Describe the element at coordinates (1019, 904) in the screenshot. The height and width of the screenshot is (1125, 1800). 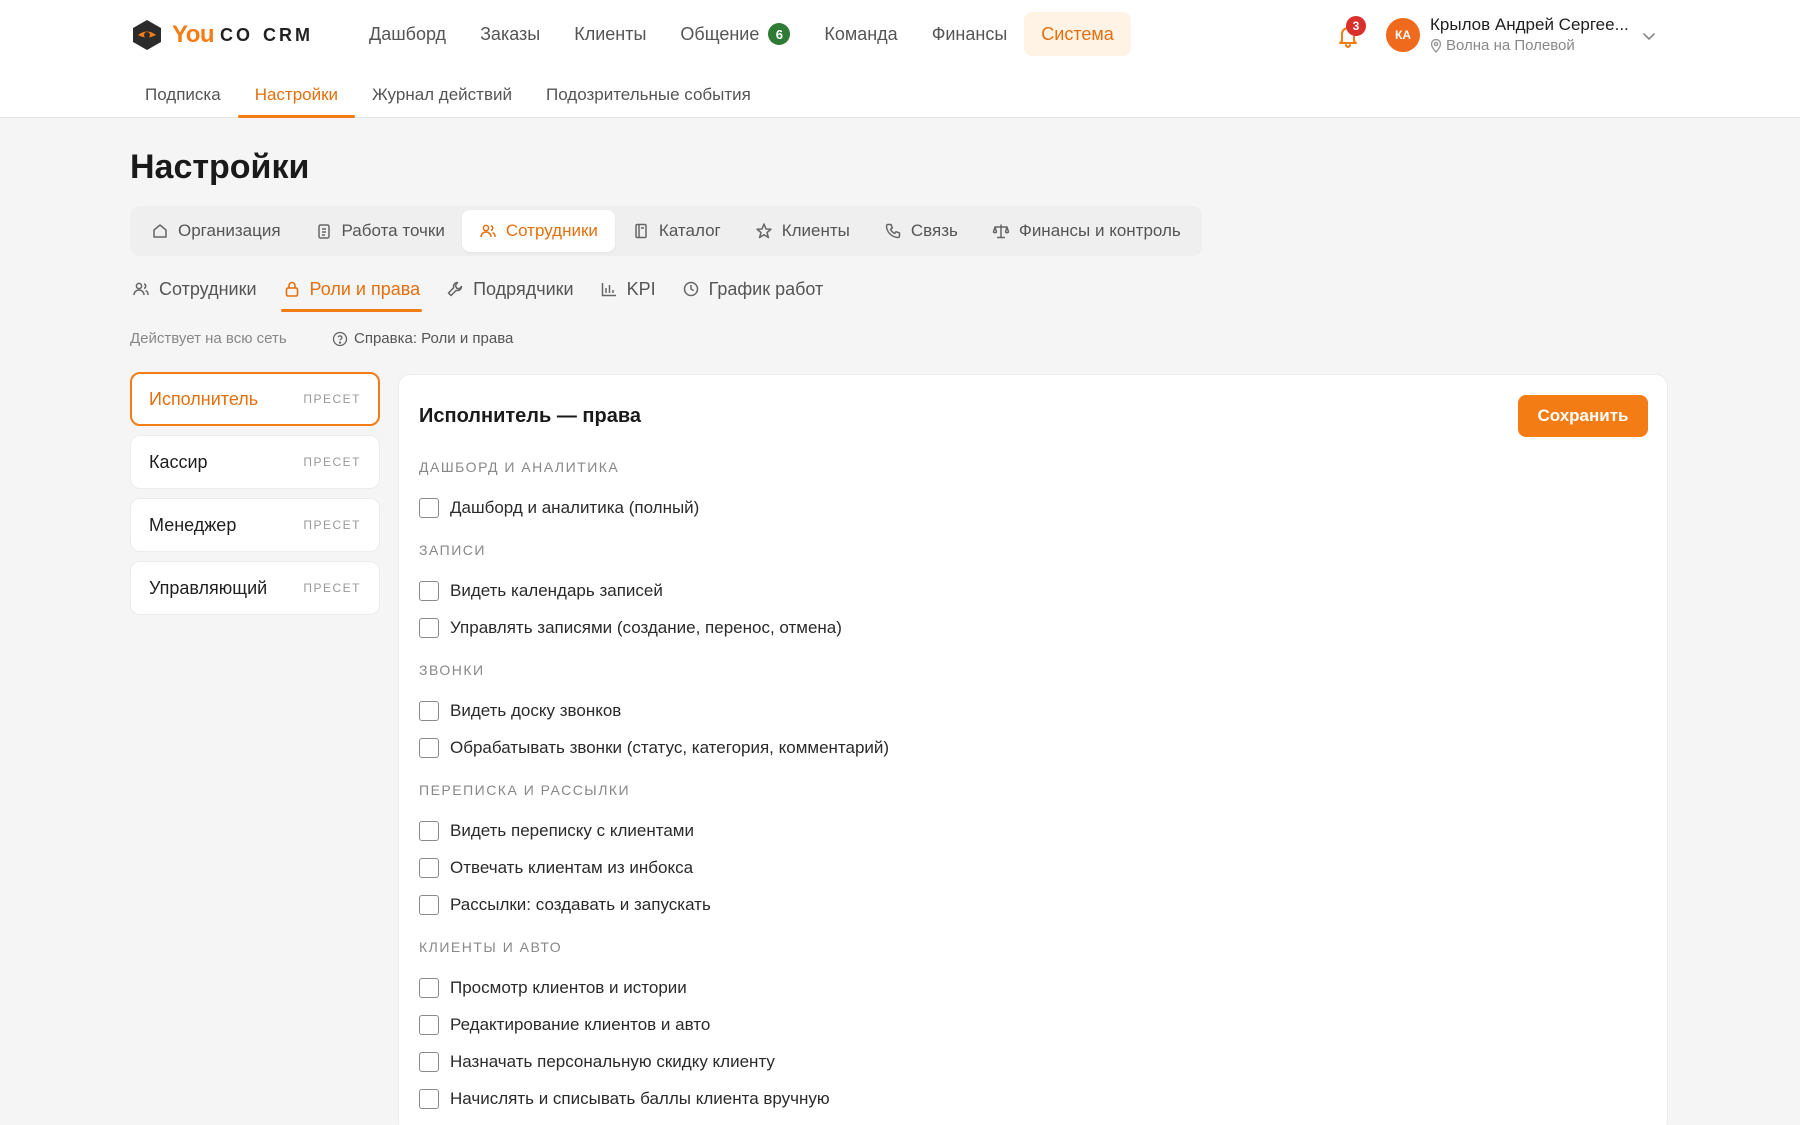
I see `permission-item: Рассылки: создавать и запускать` at that location.